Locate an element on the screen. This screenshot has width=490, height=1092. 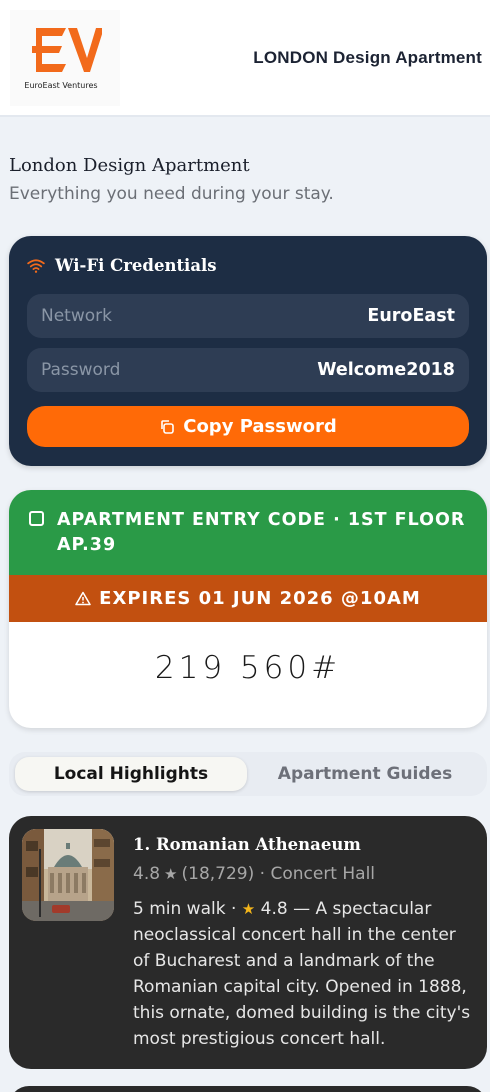
wifi-header: Wi-Fi Credentials is located at coordinates (122, 265).